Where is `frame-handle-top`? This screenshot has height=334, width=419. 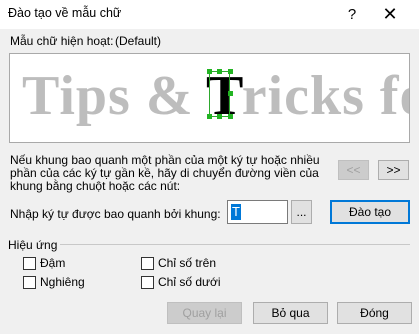
frame-handle-top is located at coordinates (219, 71).